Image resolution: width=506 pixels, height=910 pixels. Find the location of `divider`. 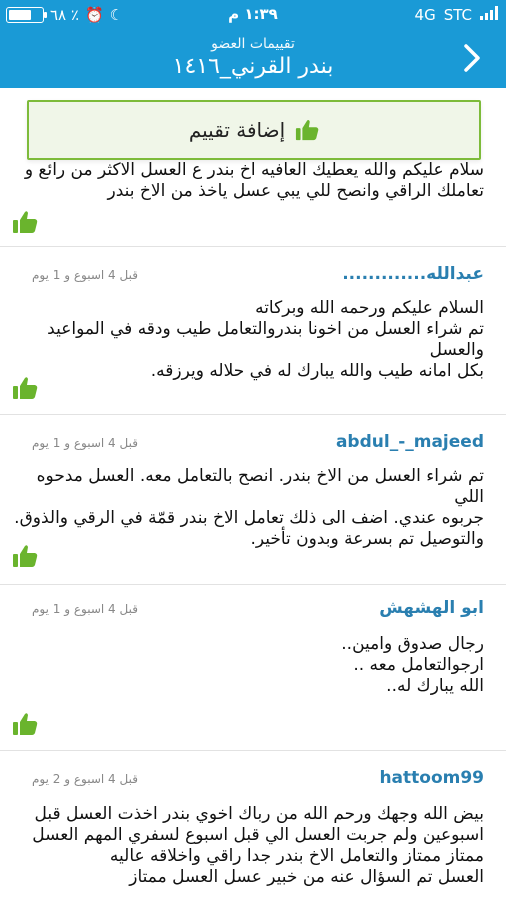

divider is located at coordinates (253, 246).